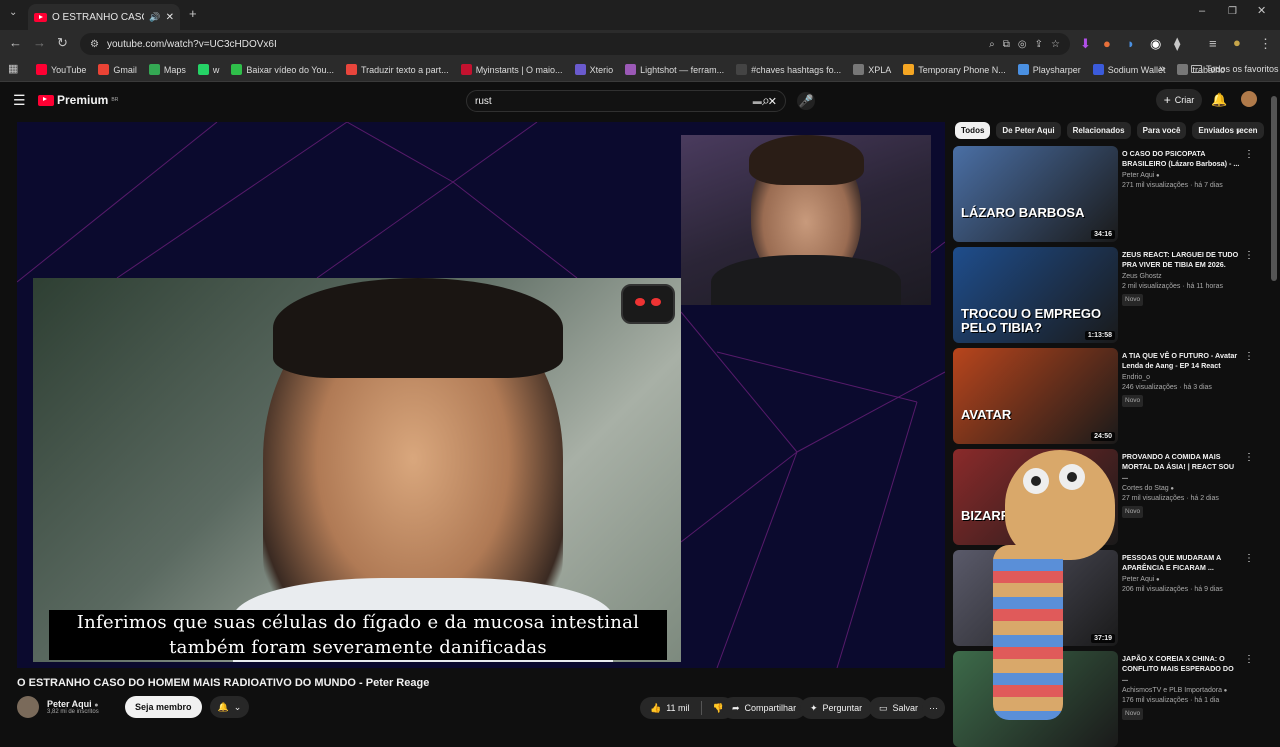  What do you see at coordinates (1167, 100) in the screenshot?
I see `plus-icon: +` at bounding box center [1167, 100].